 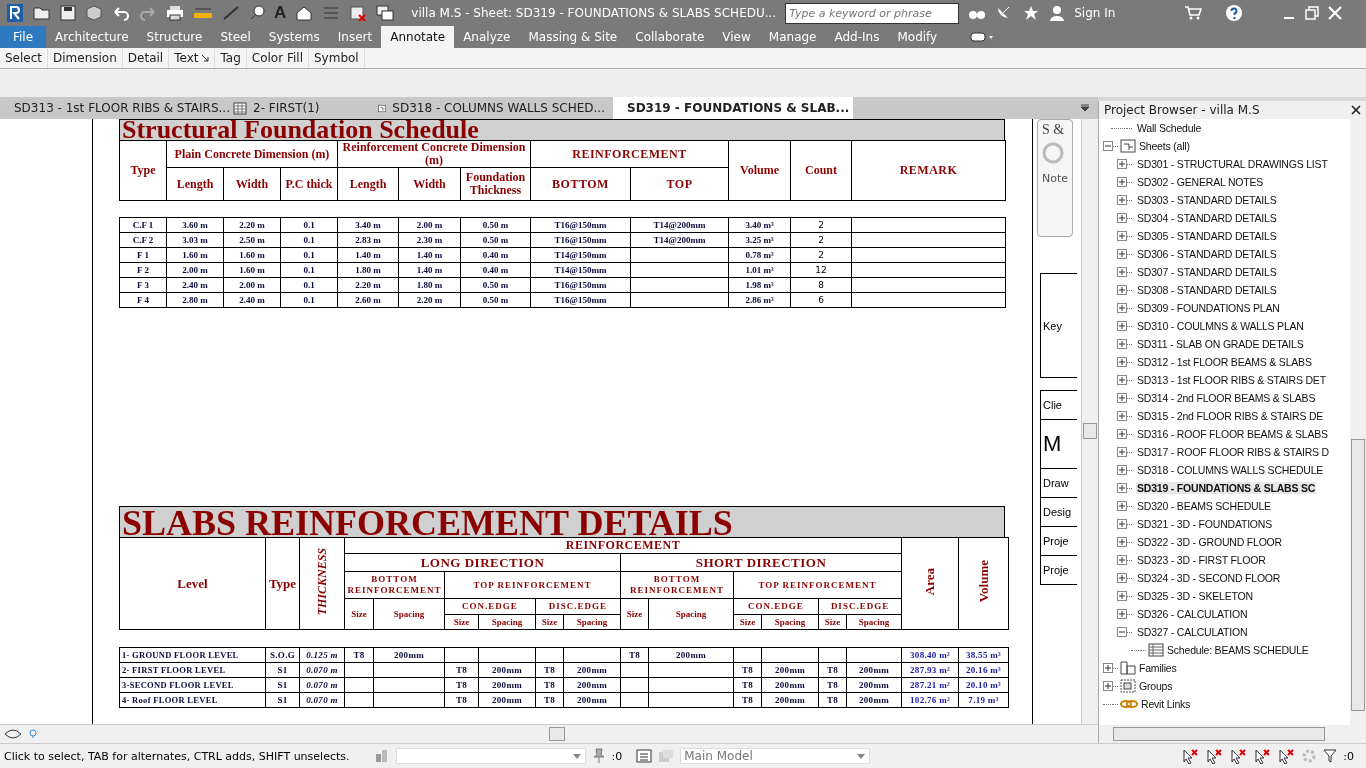 I want to click on ribbon-tab: Modify, so click(x=917, y=37).